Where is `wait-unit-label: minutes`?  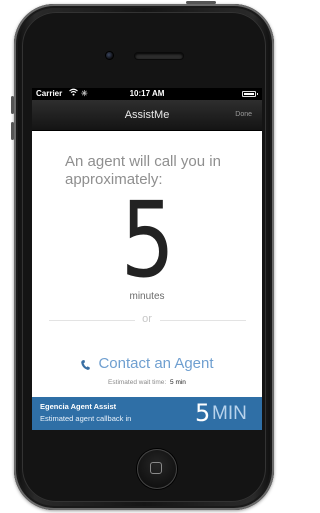 wait-unit-label: minutes is located at coordinates (147, 296).